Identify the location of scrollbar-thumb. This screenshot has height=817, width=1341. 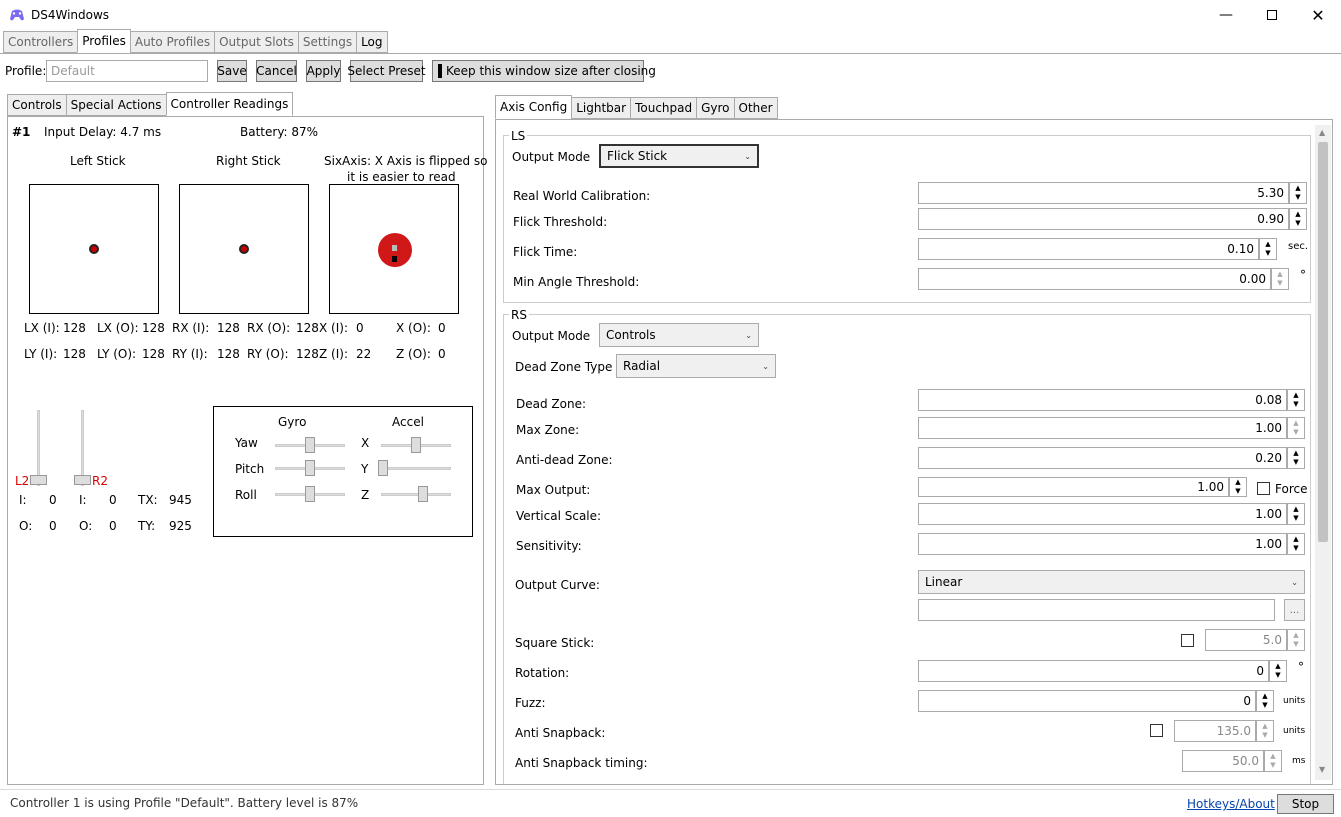
(1323, 342).